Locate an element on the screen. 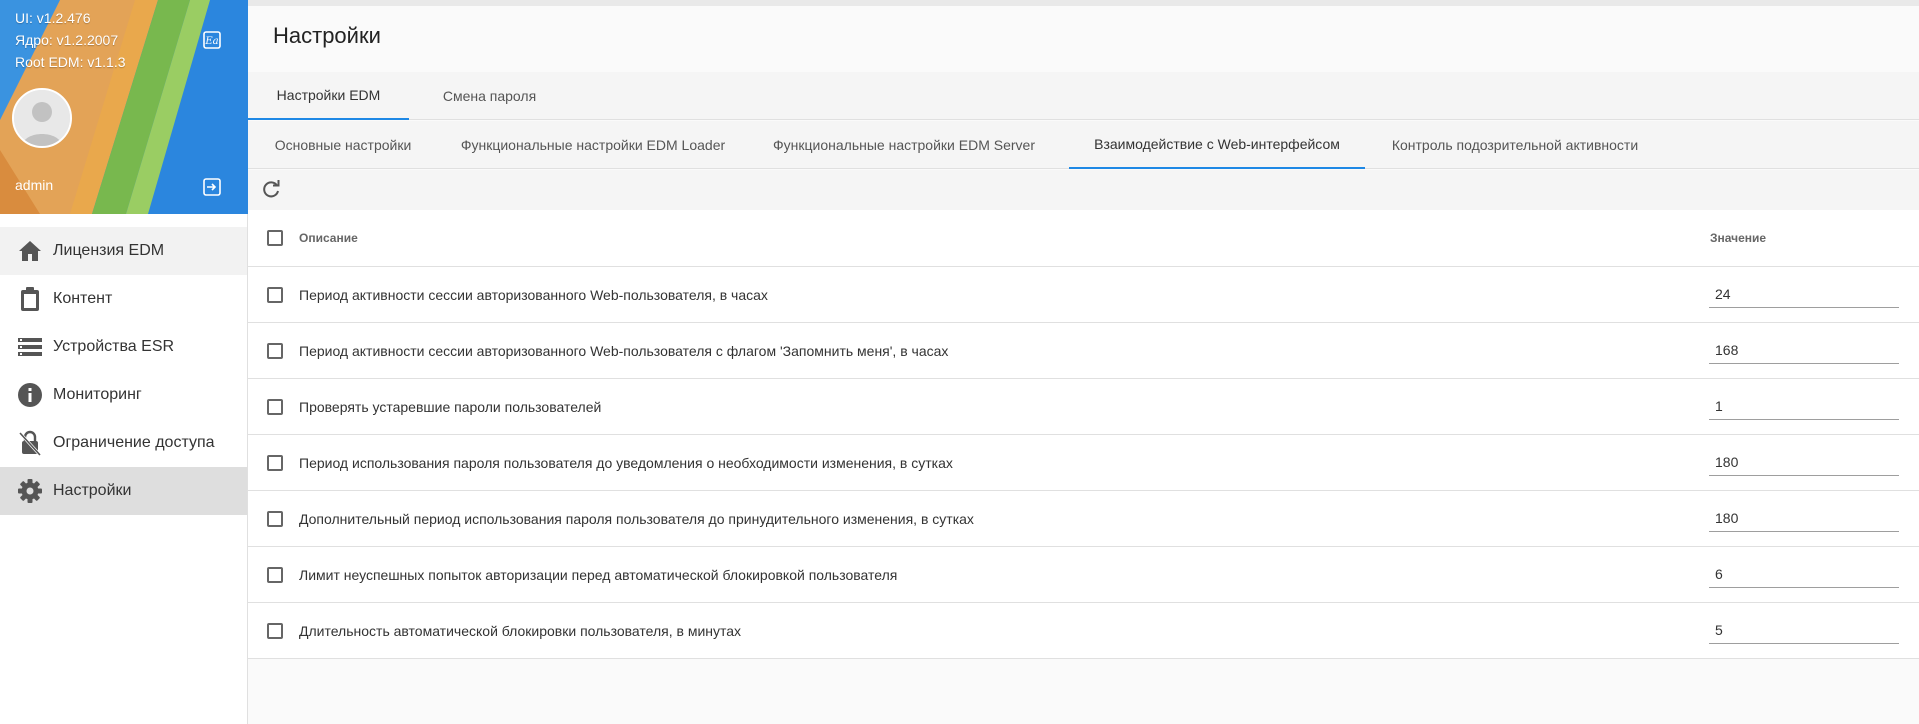  sidebar-item-devices: Устройства ESR is located at coordinates (123, 347).